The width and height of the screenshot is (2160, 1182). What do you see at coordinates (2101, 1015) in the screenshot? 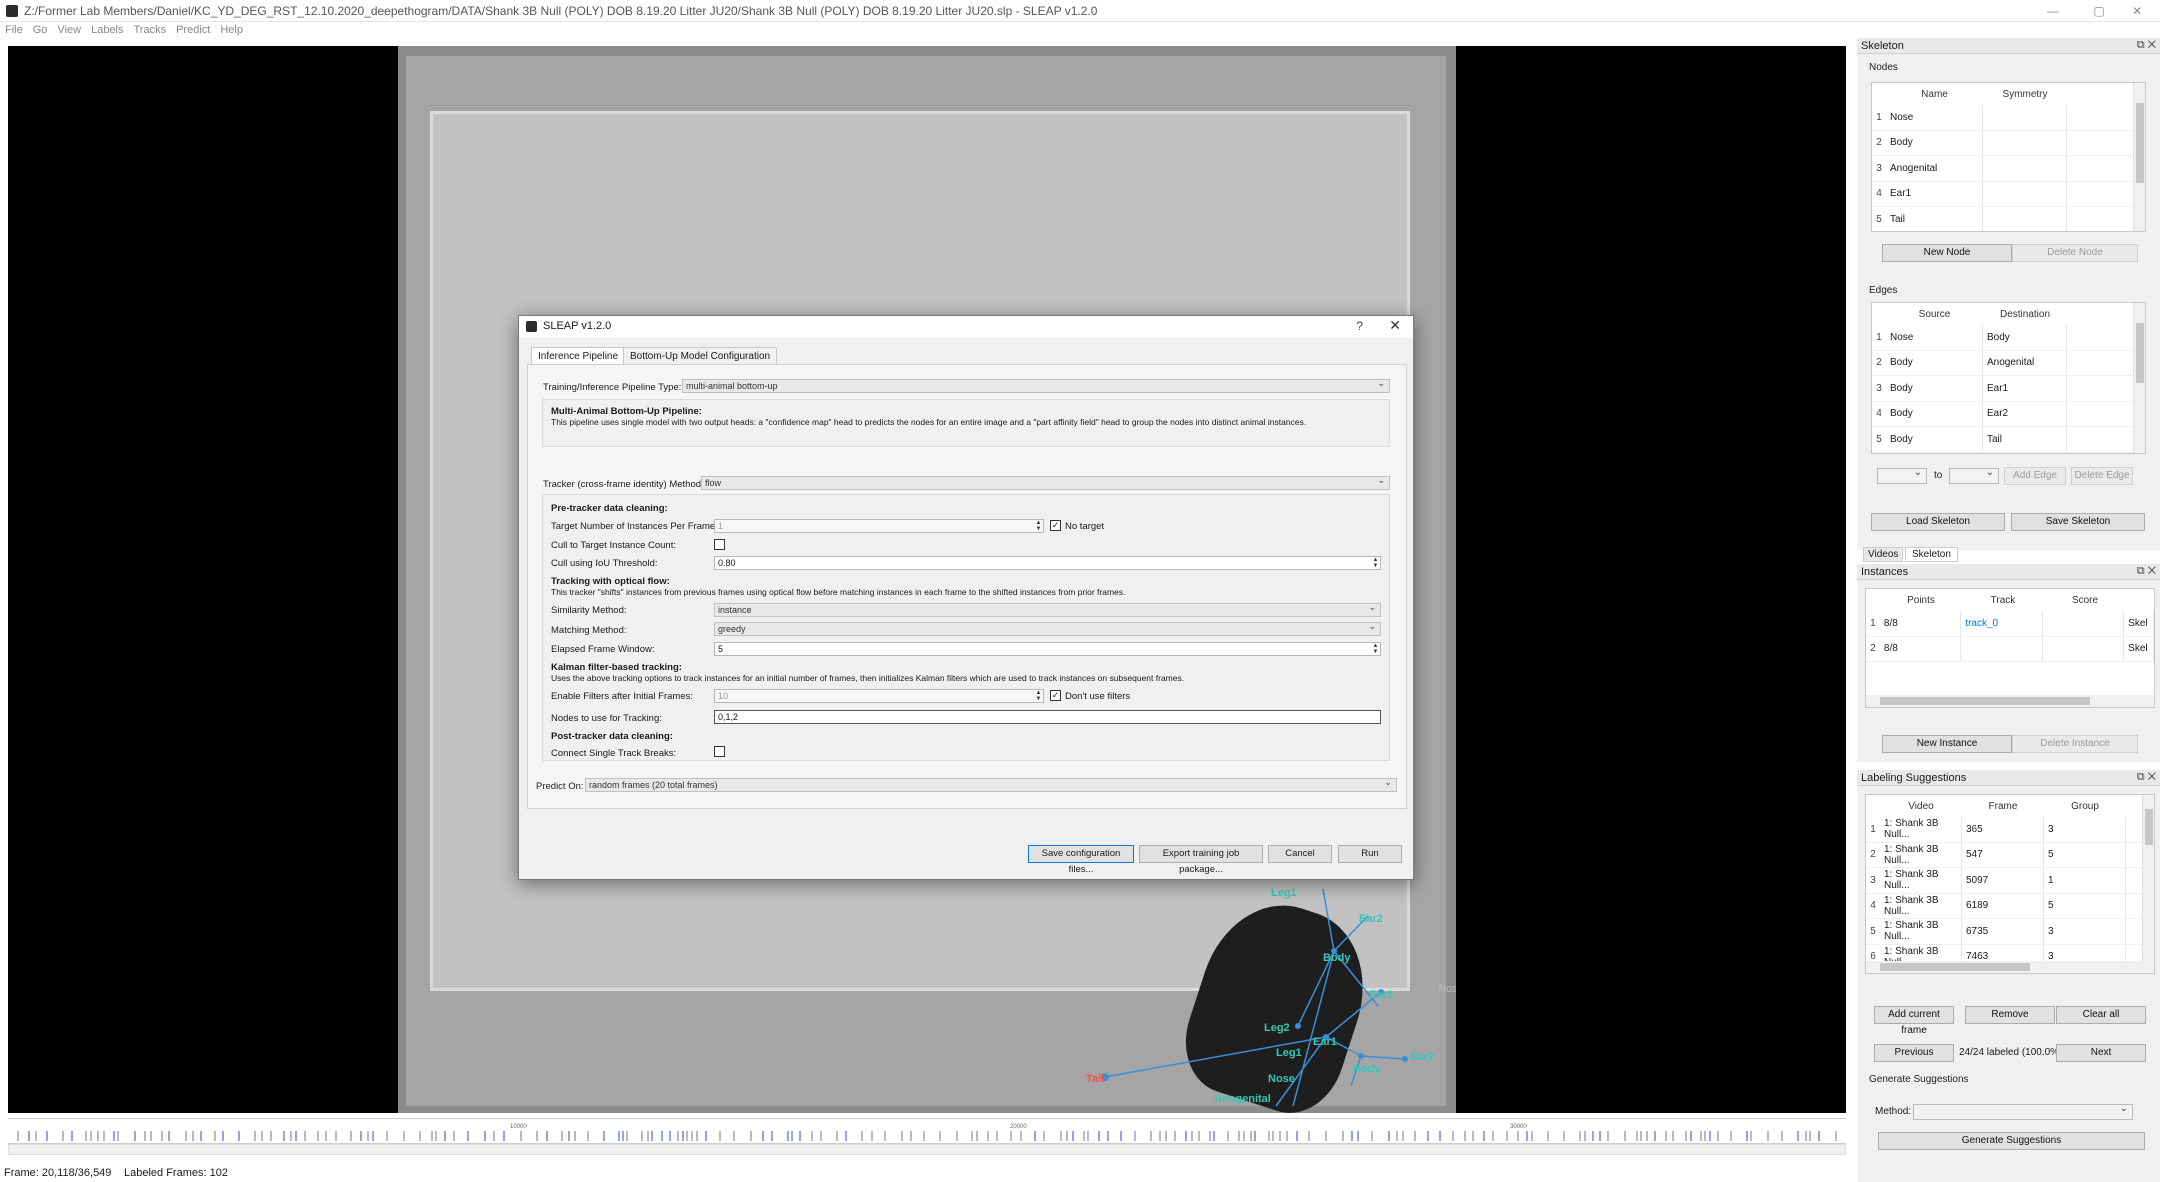
I see `clear-all-button: Clear all` at bounding box center [2101, 1015].